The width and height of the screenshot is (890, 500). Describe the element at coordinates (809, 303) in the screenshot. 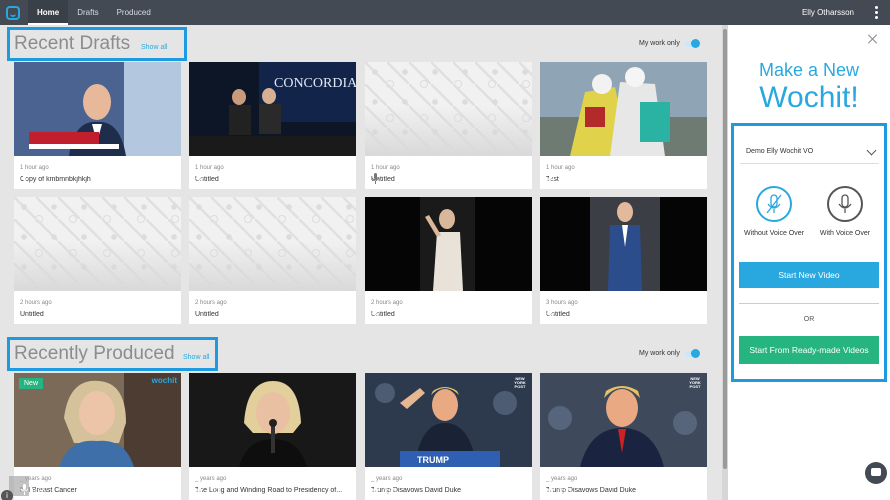

I see `divider` at that location.